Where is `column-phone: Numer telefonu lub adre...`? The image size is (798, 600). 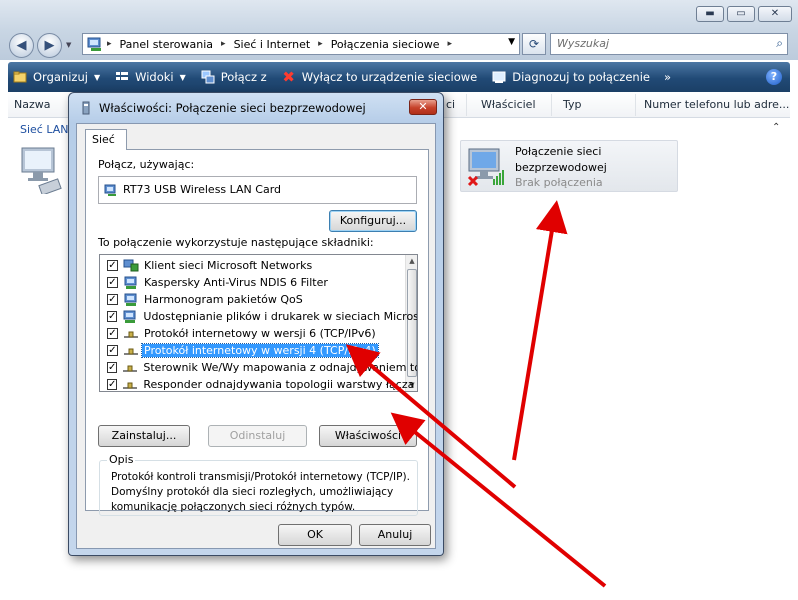
column-phone: Numer telefonu lub adre... is located at coordinates (716, 104).